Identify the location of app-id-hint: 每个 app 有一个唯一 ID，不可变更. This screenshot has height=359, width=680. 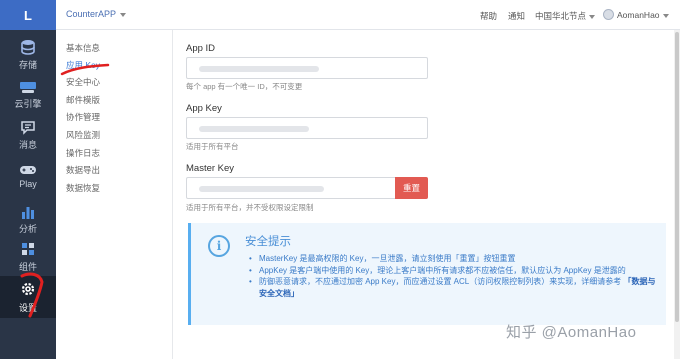
(244, 86).